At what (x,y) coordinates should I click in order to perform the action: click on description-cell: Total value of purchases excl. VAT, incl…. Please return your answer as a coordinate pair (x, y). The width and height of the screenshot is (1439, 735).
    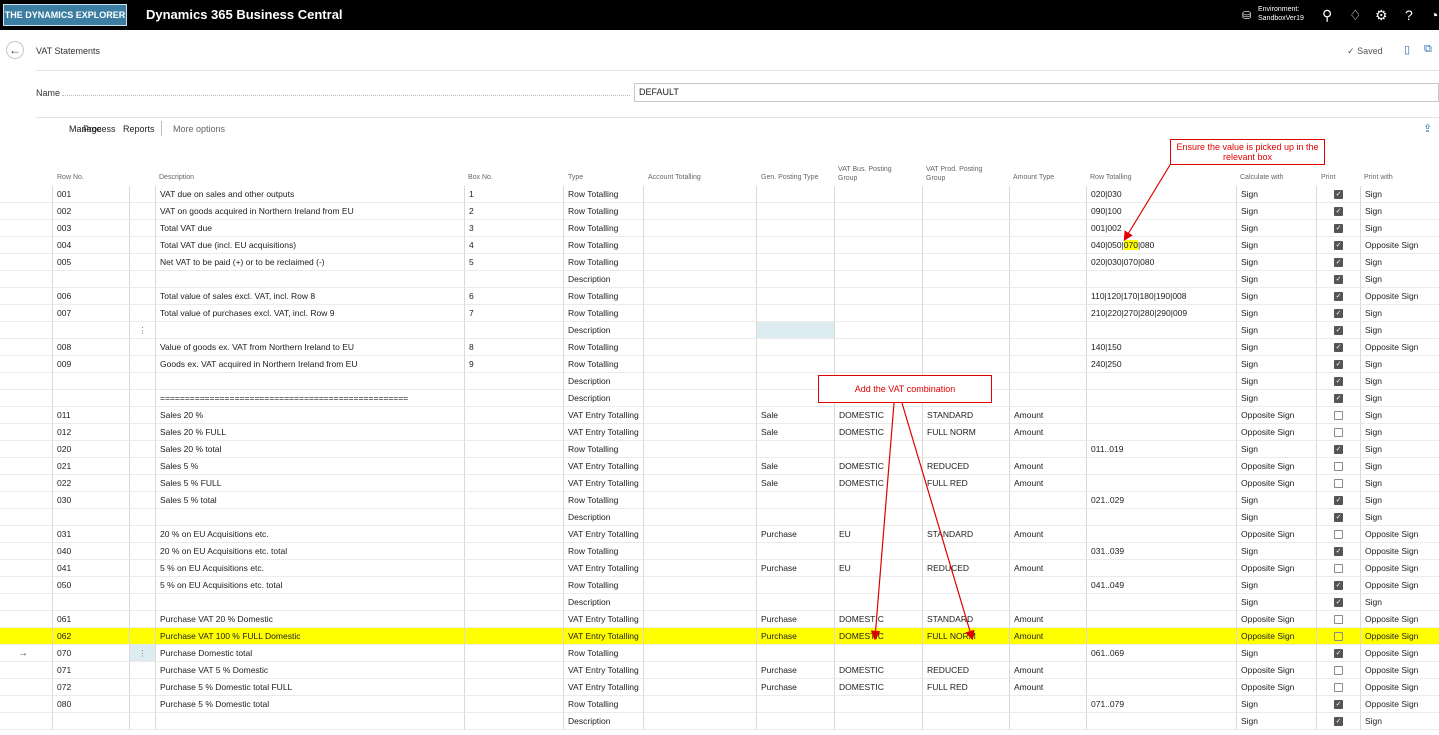
    Looking at the image, I should click on (309, 313).